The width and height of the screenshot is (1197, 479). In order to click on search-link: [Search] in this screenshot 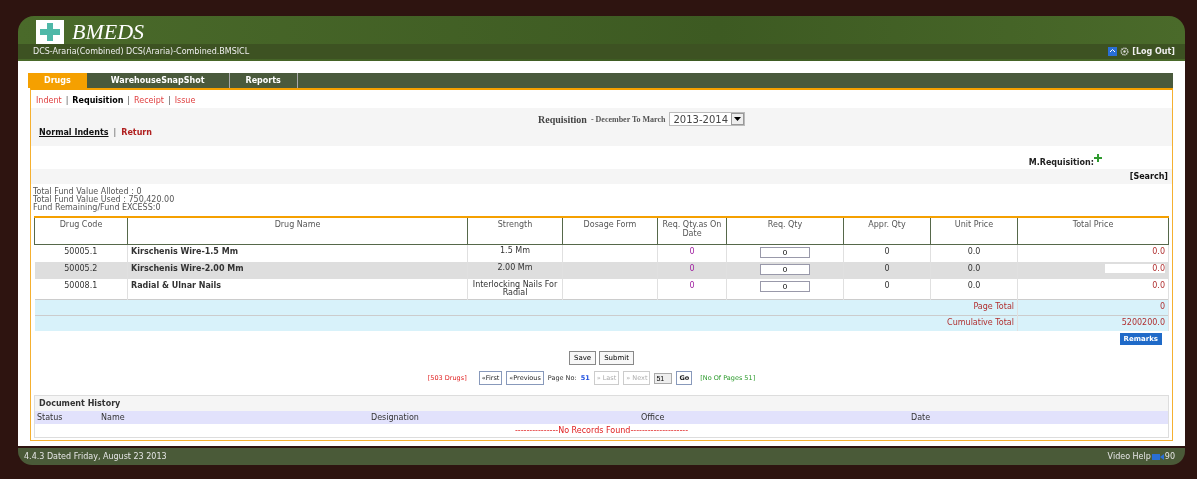, I will do `click(1148, 176)`.